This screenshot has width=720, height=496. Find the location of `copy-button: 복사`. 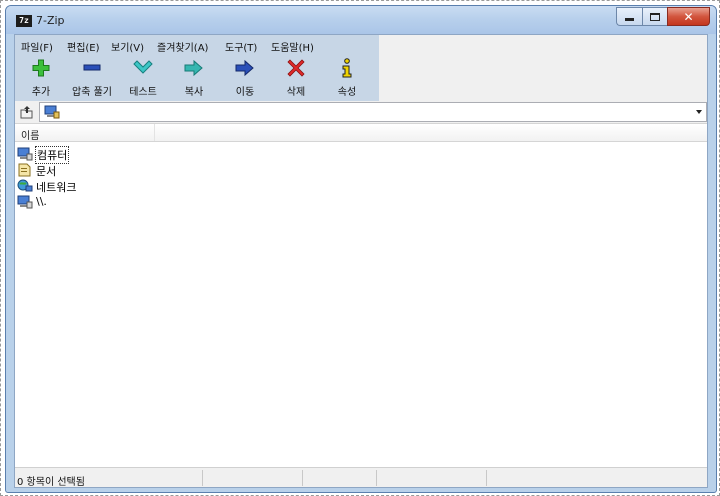

copy-button: 복사 is located at coordinates (194, 78).